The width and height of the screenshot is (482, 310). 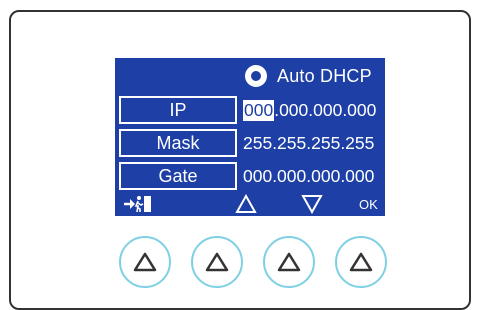 What do you see at coordinates (308, 143) in the screenshot?
I see `mask-value: 255.255.255.255` at bounding box center [308, 143].